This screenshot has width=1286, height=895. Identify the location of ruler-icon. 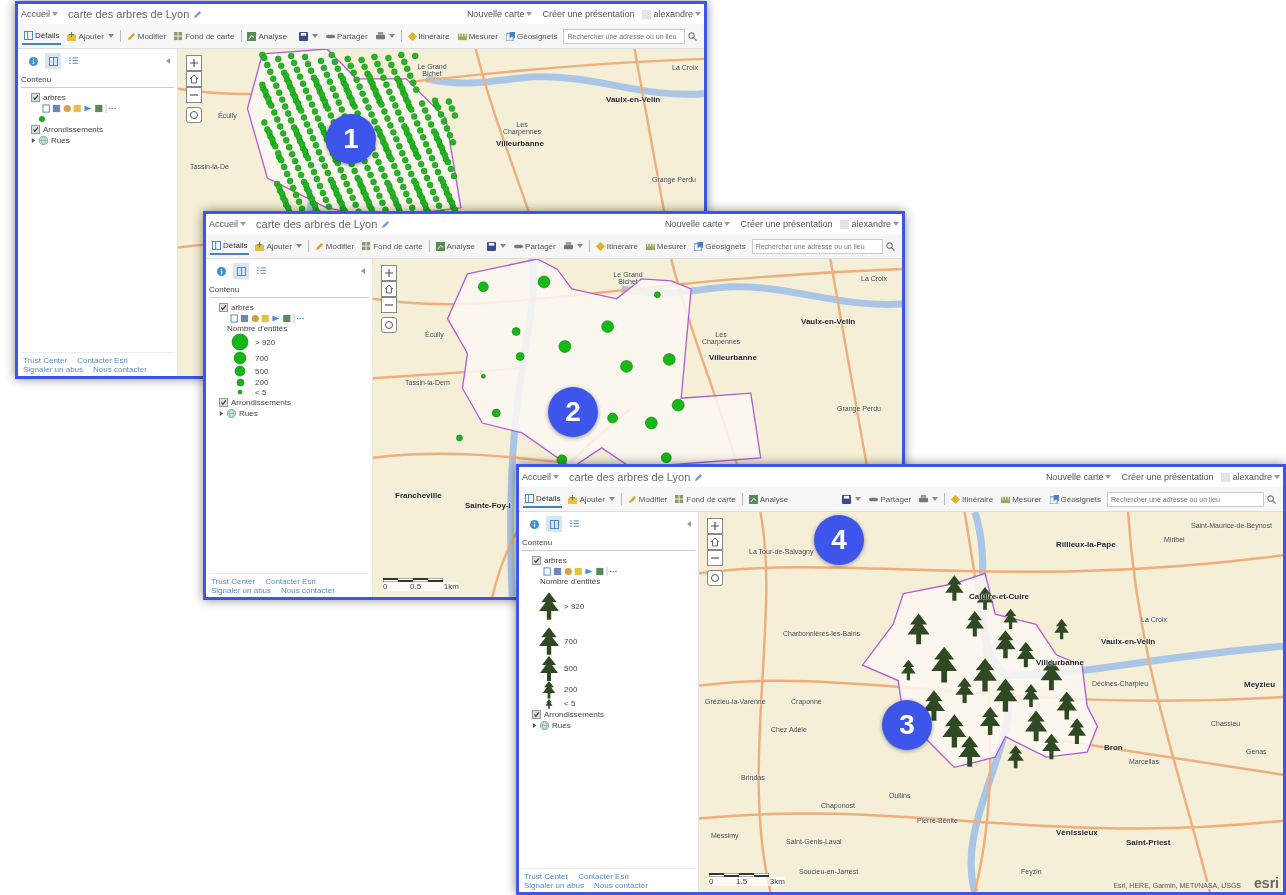
(650, 246).